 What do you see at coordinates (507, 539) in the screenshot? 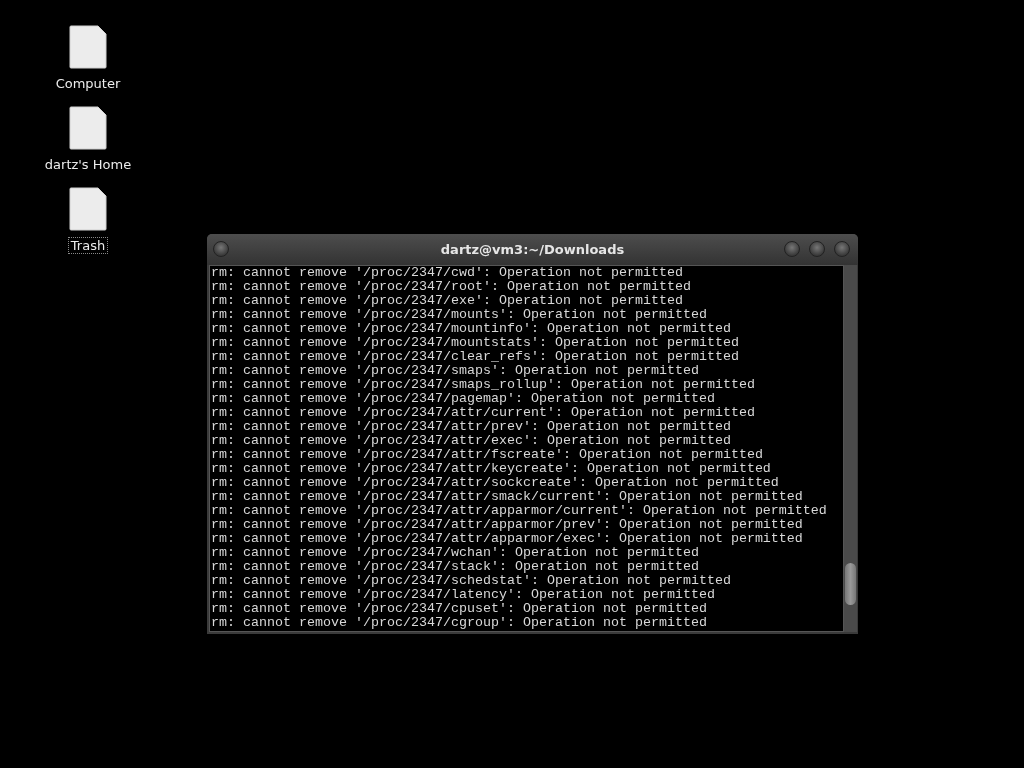
I see `terminal-line: rm: cannot remove '/proc/2347/attr/apparmor/exec': Operation not permitted` at bounding box center [507, 539].